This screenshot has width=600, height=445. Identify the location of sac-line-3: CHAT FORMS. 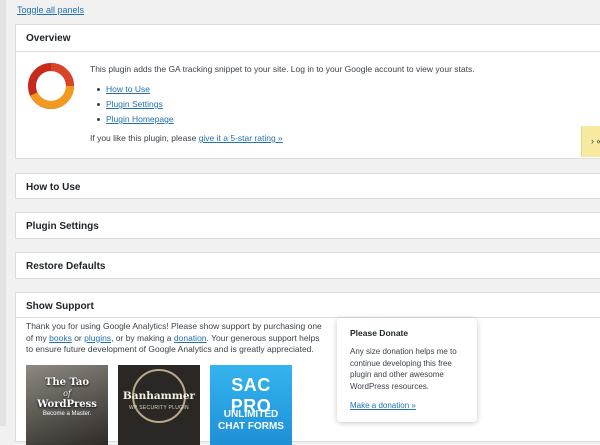
(251, 426).